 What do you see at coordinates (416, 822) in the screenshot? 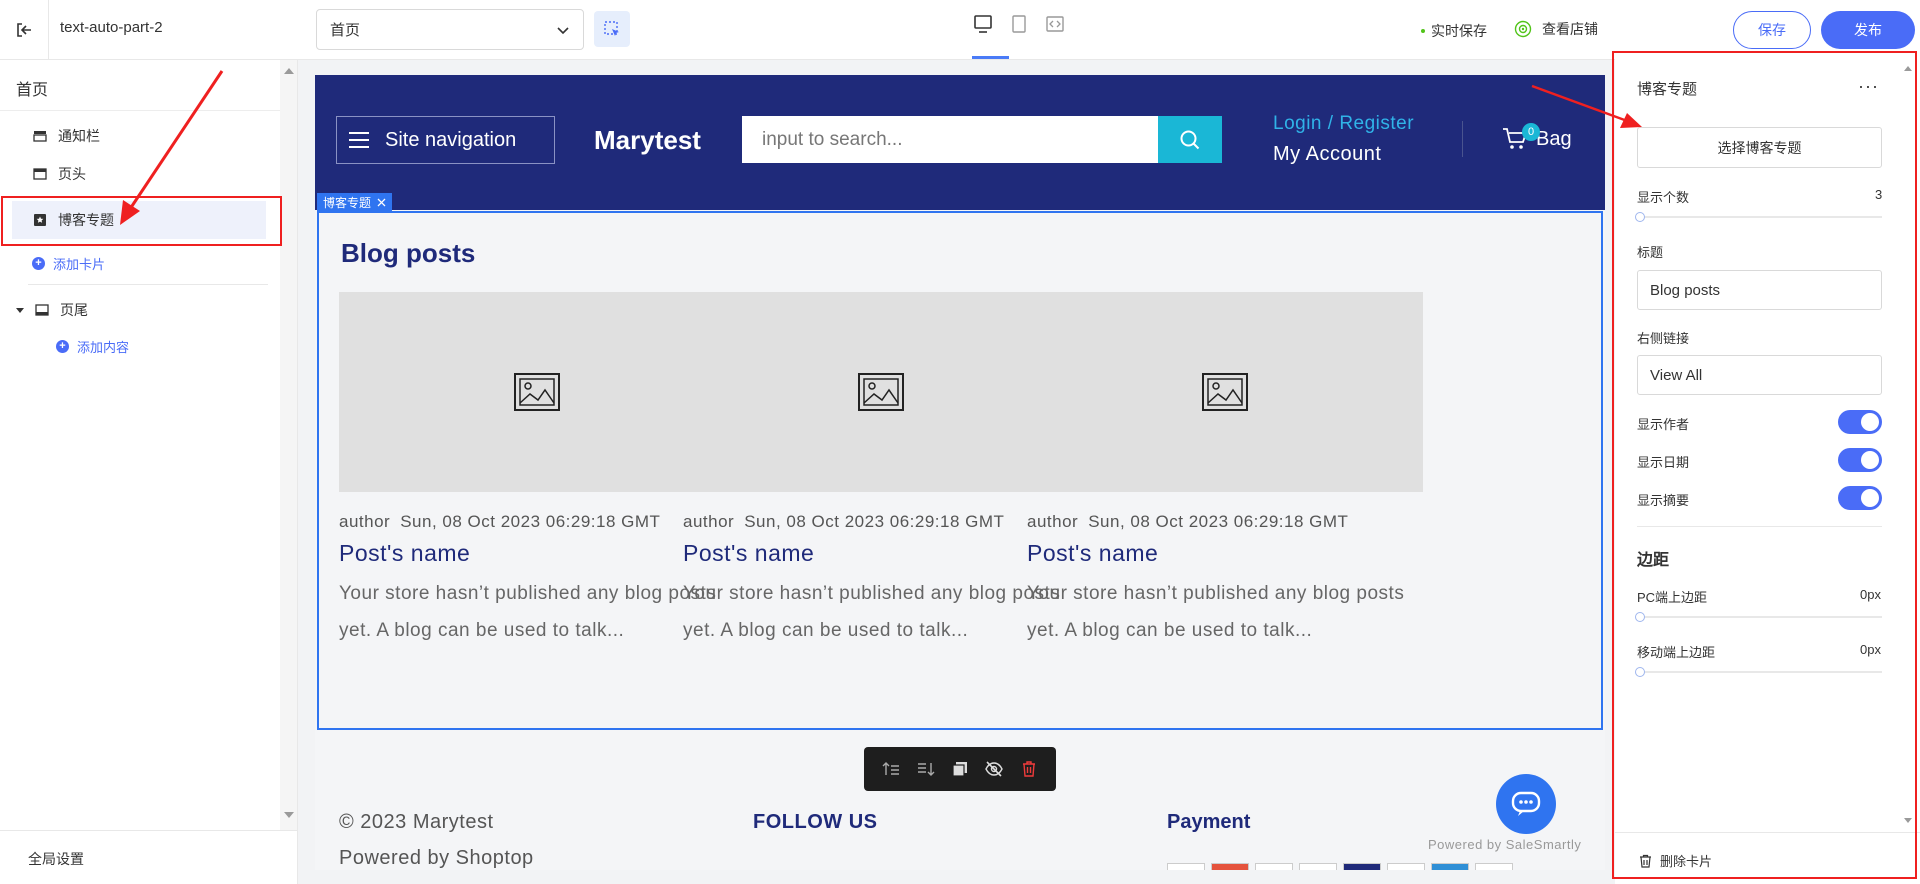
I see `footer-copyright: © 2023 Marytest` at bounding box center [416, 822].